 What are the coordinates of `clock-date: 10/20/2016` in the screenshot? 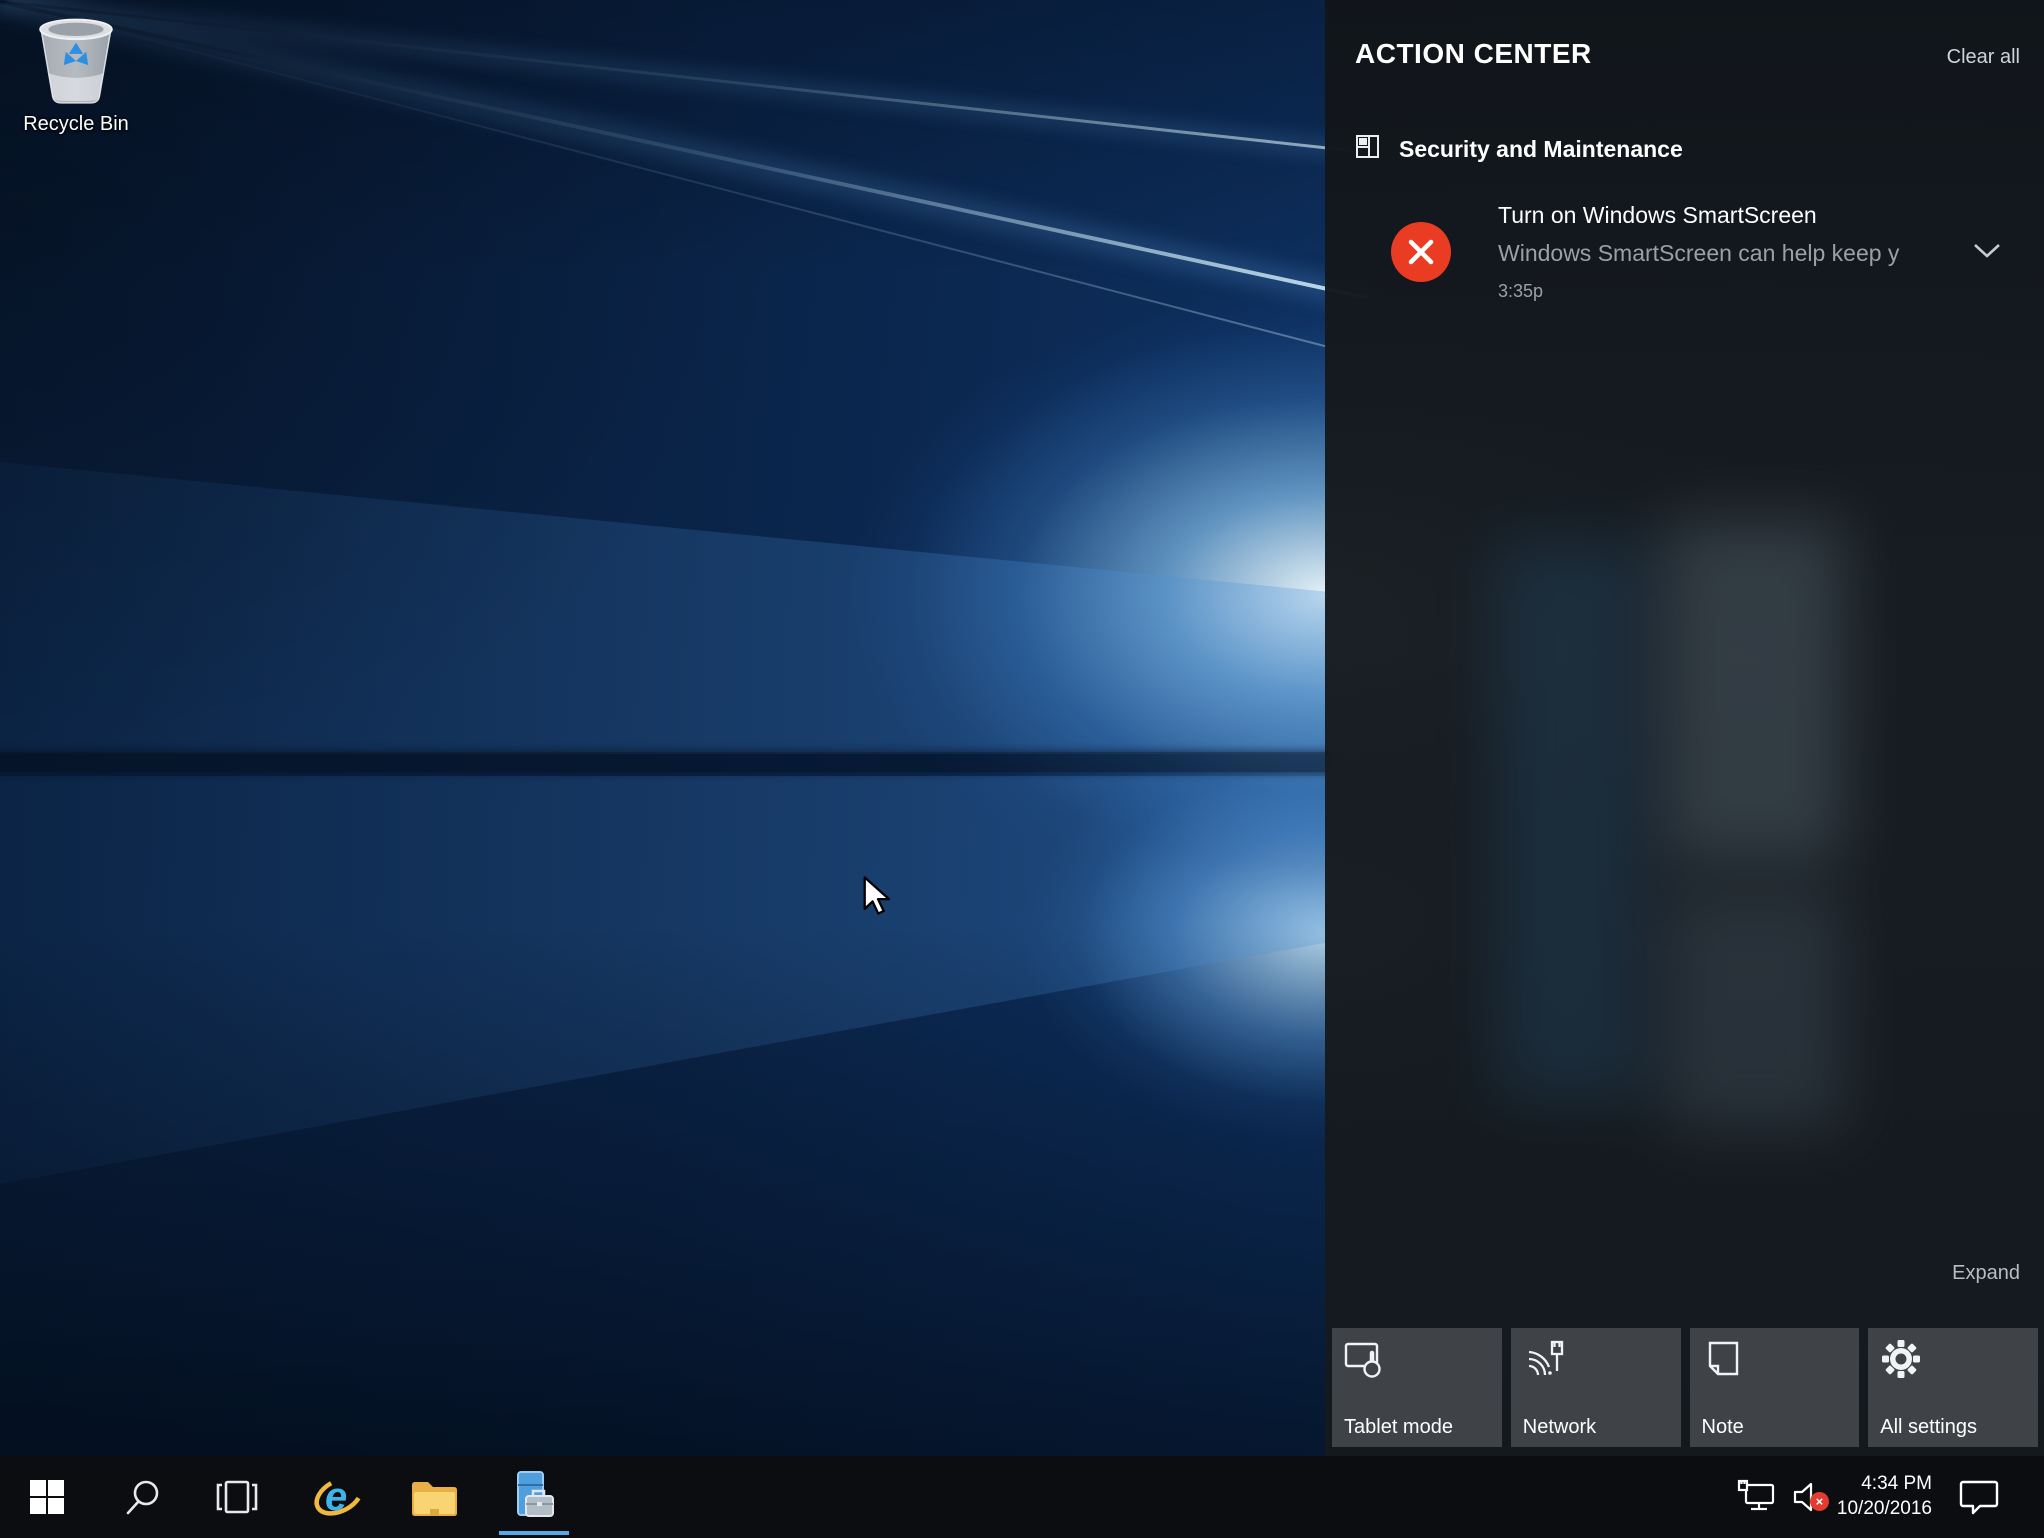 It's located at (1884, 1508).